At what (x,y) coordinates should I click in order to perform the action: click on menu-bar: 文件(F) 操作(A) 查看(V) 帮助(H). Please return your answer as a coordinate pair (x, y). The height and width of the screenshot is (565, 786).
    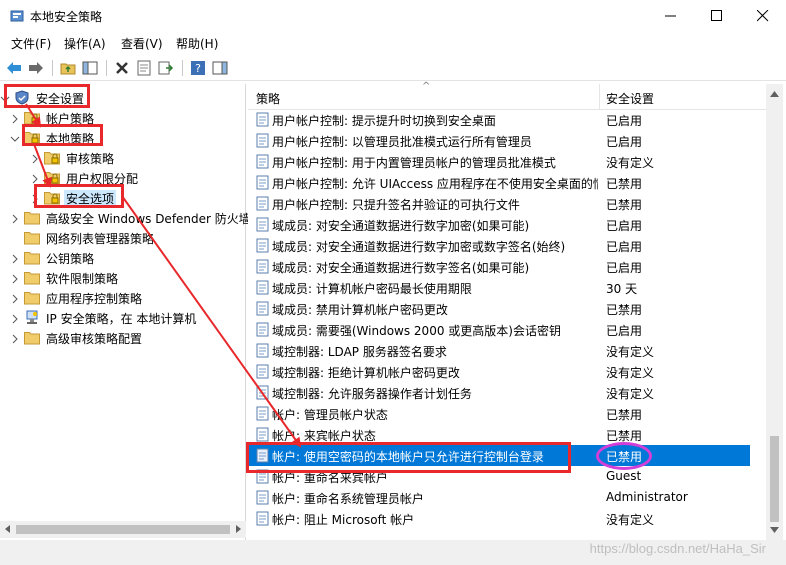
    Looking at the image, I should click on (393, 43).